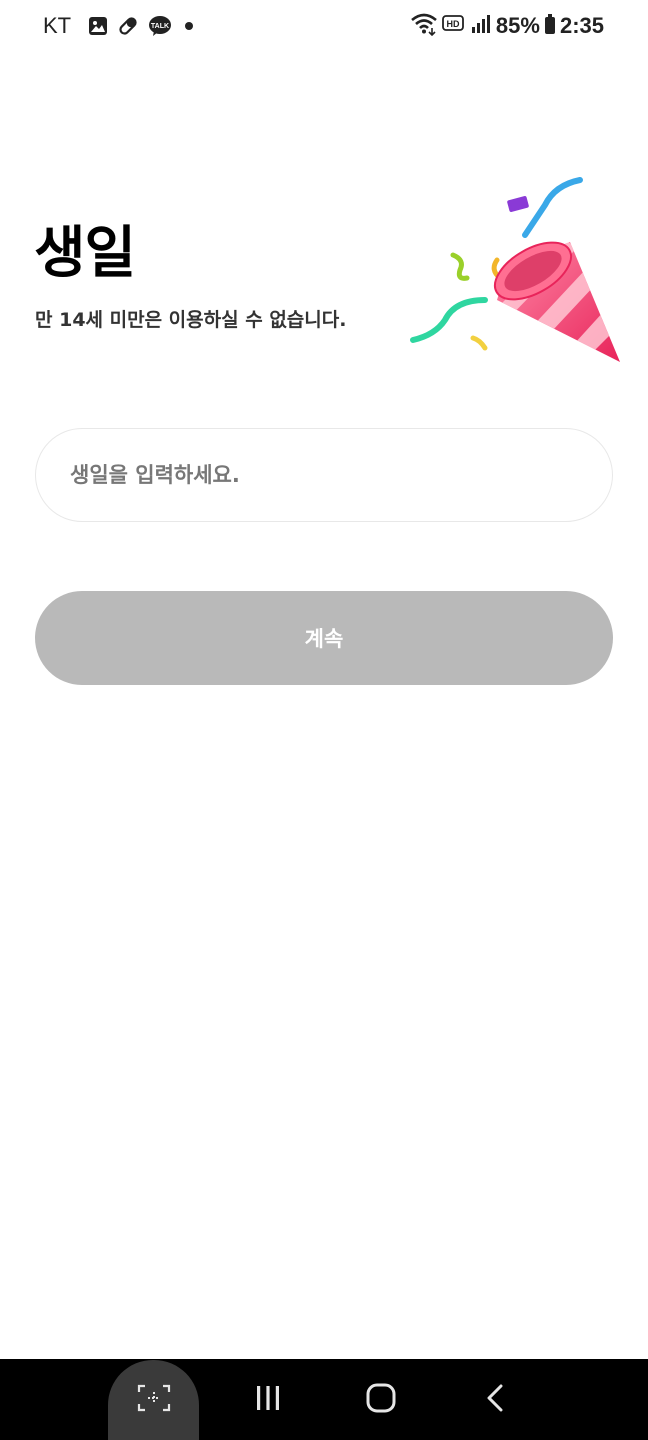 This screenshot has height=1440, width=648. I want to click on back-icon, so click(495, 1400).